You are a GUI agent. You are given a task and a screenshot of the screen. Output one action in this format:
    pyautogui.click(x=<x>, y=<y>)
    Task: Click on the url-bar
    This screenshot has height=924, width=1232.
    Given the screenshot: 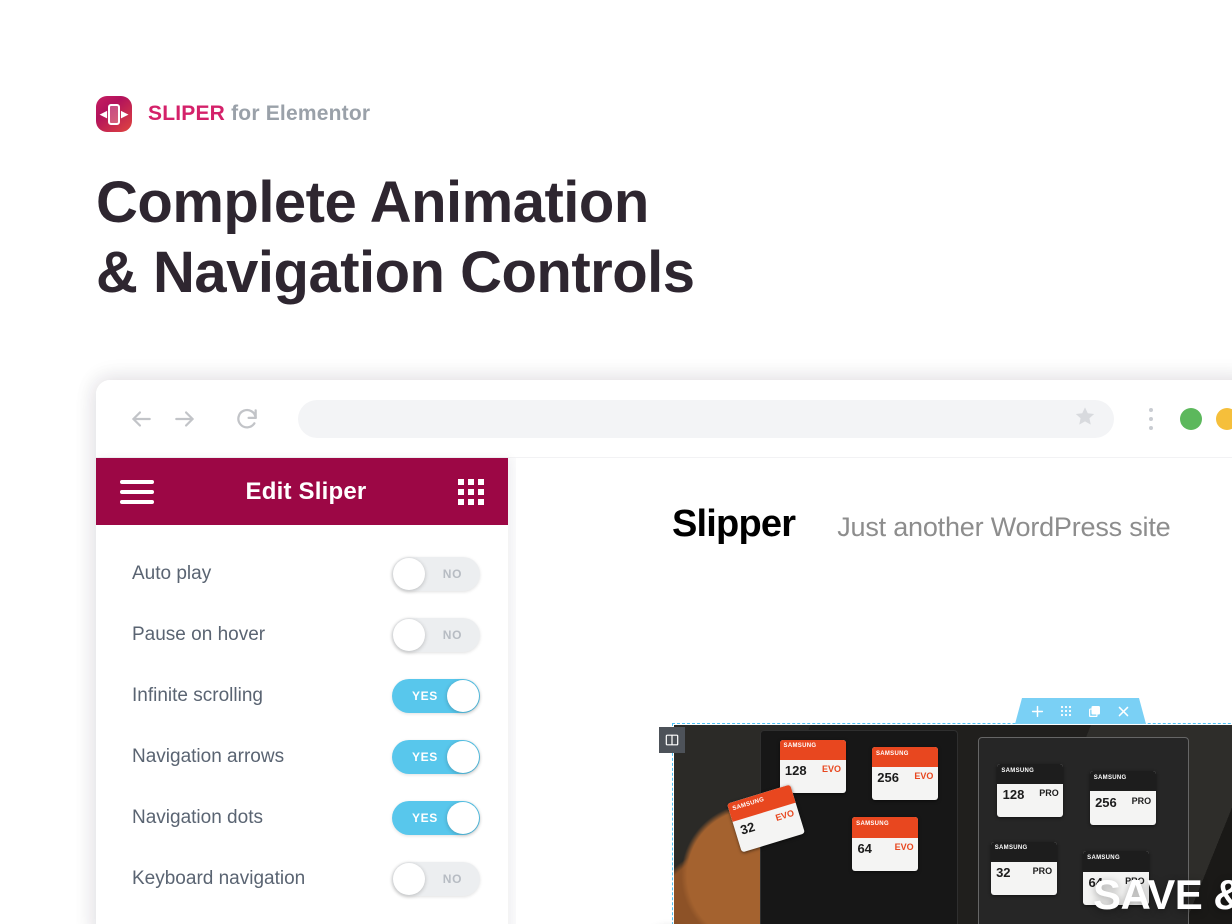 What is the action you would take?
    pyautogui.click(x=706, y=418)
    